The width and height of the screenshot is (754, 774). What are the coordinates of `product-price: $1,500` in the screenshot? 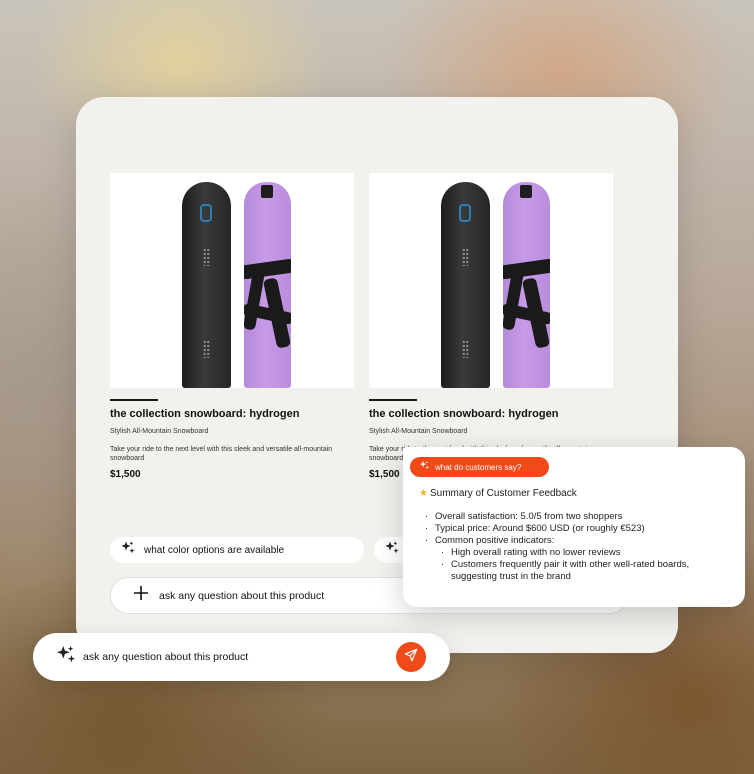 It's located at (125, 474).